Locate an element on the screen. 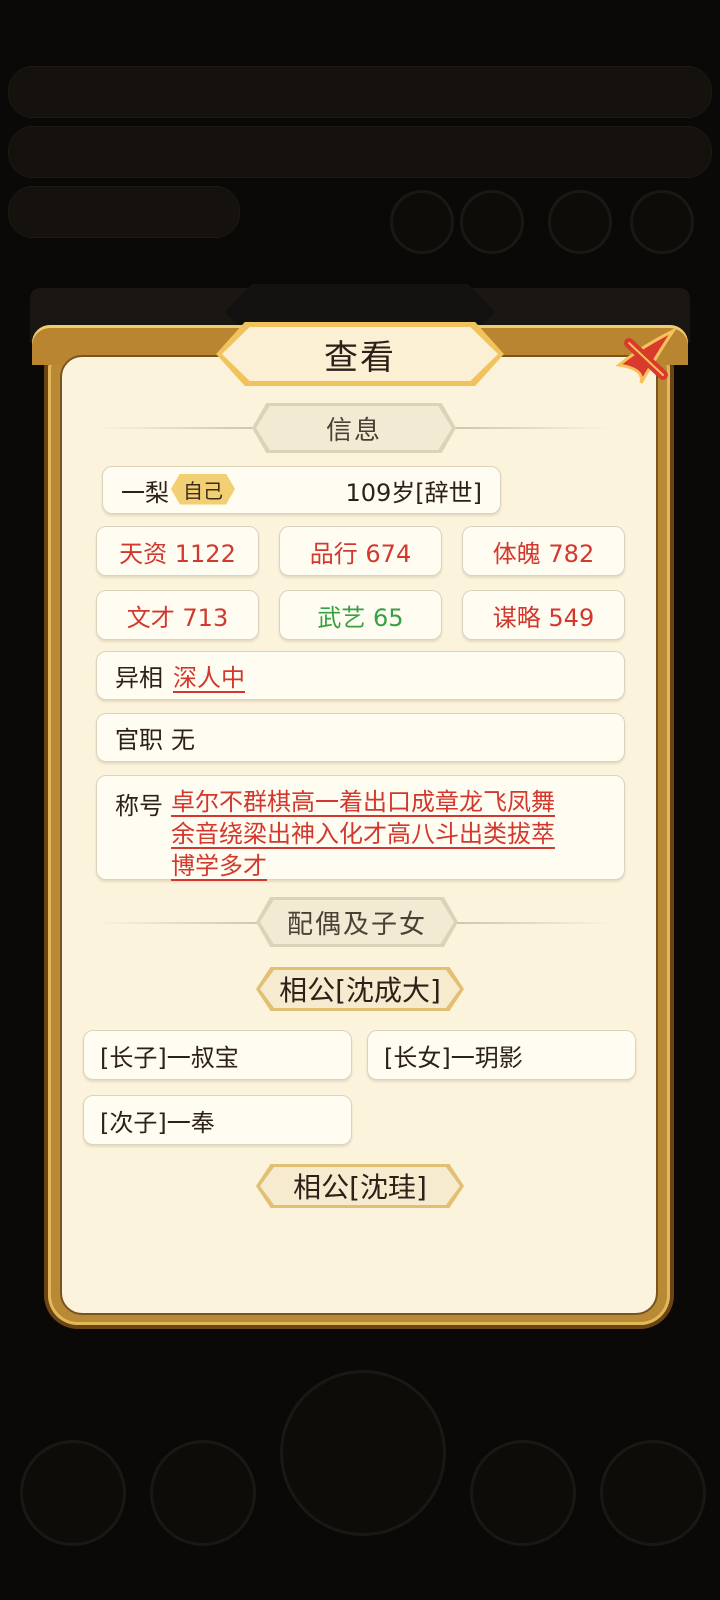 The image size is (720, 1600). background-top-bar is located at coordinates (360, 92).